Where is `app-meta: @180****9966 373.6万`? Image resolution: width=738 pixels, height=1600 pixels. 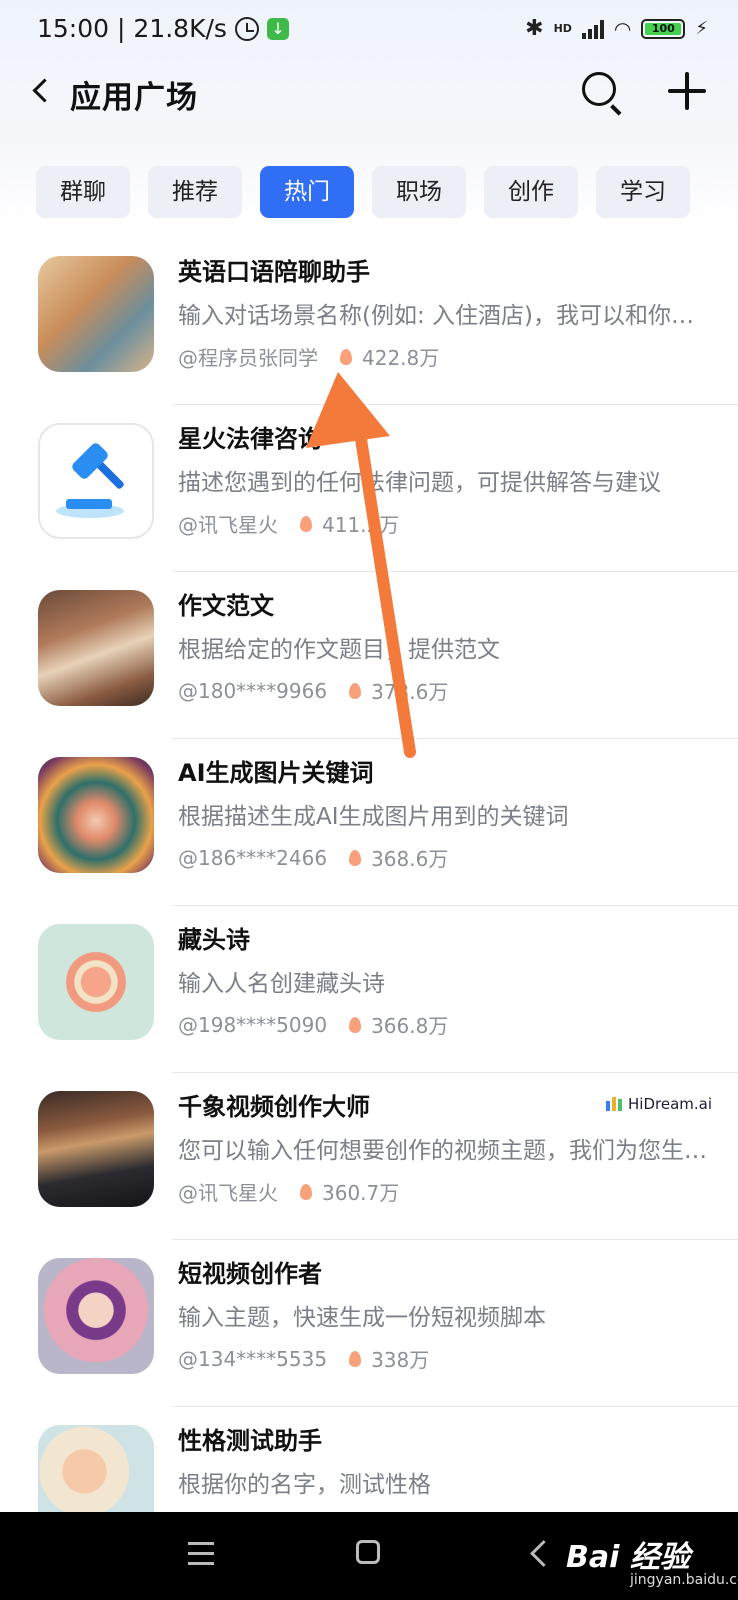
app-meta: @180****9966 373.6万 is located at coordinates (313, 690).